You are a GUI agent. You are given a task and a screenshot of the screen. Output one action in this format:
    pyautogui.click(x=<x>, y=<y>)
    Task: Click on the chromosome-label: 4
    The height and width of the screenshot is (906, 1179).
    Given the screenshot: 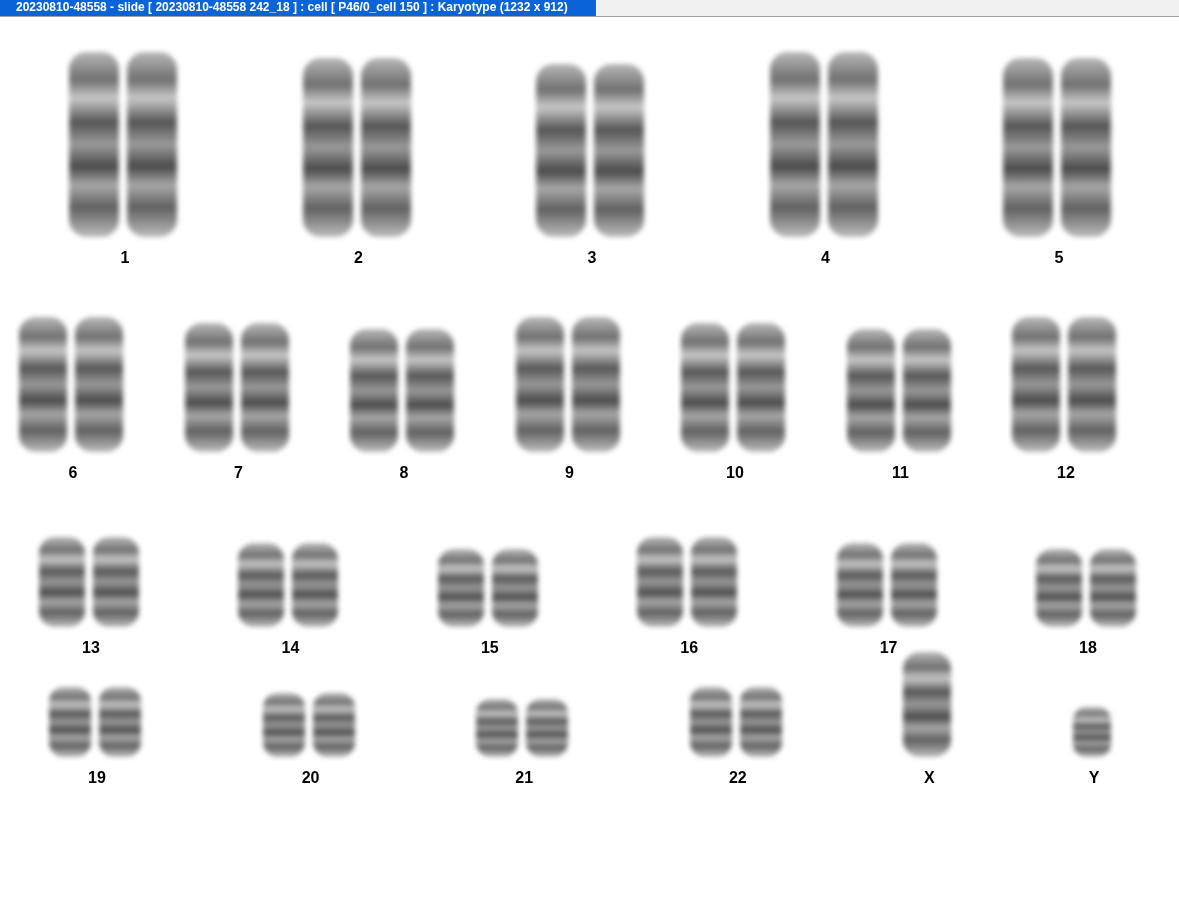 What is the action you would take?
    pyautogui.click(x=825, y=258)
    